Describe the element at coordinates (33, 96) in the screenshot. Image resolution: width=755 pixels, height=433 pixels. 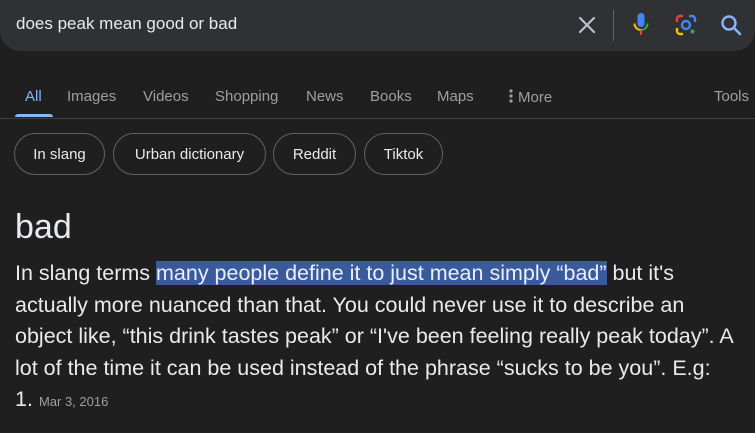
I see `tab-all: All` at that location.